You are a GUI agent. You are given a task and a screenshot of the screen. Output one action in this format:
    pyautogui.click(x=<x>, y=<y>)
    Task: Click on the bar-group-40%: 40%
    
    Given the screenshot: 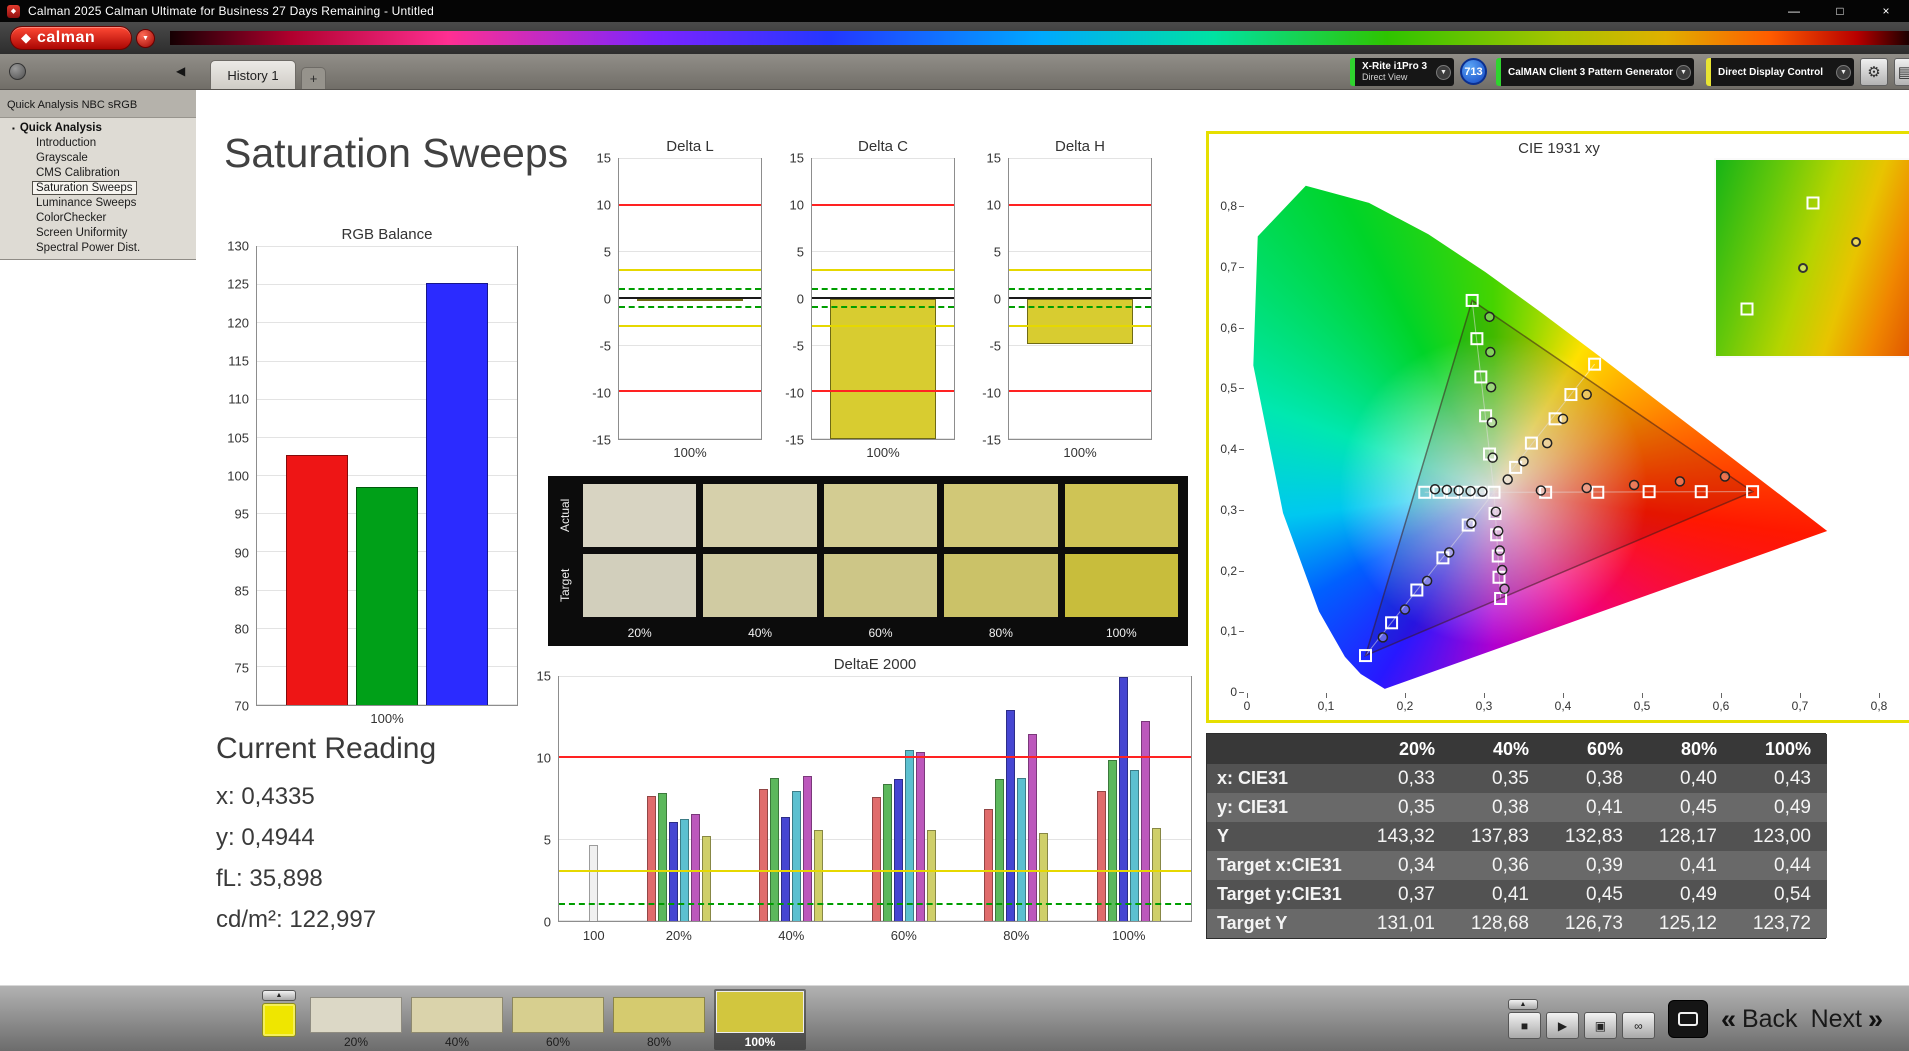 What is the action you would take?
    pyautogui.click(x=791, y=810)
    